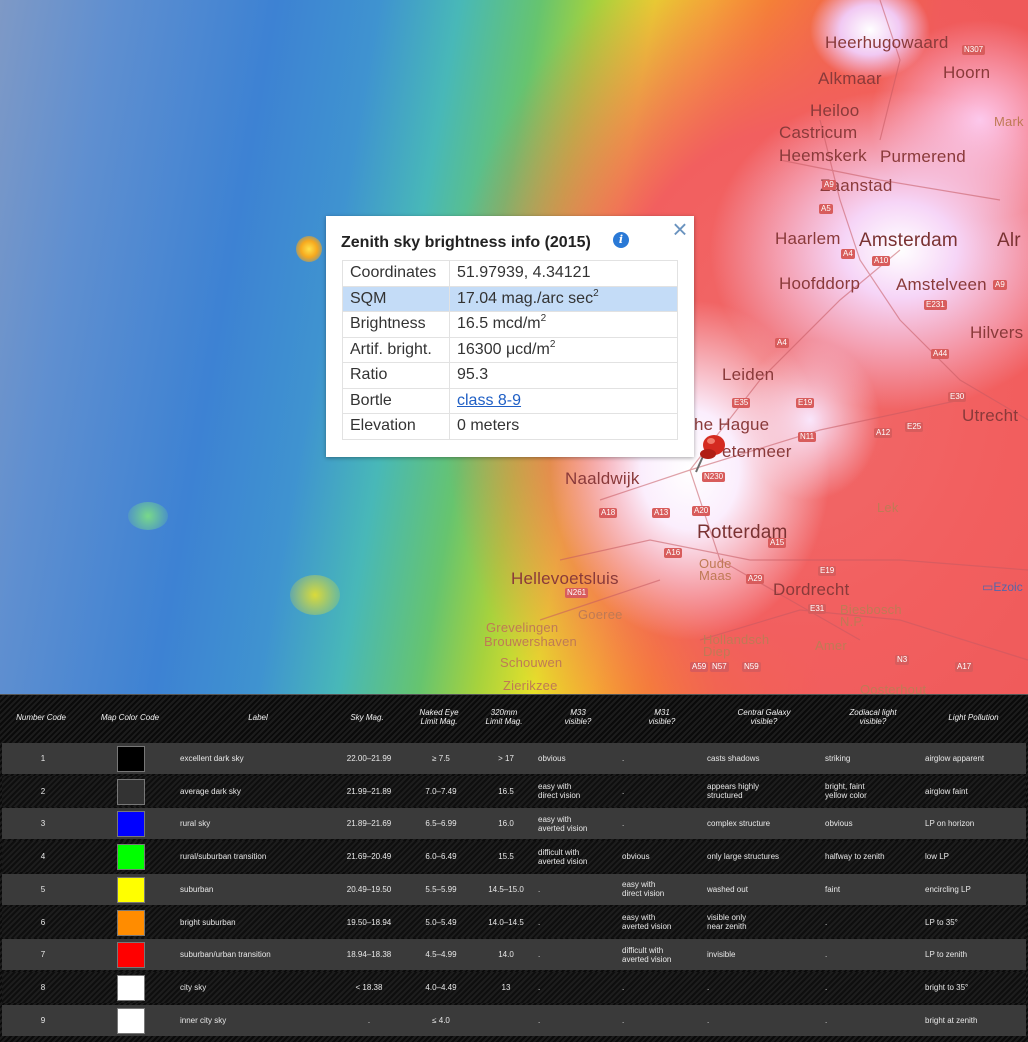 This screenshot has width=1028, height=1042. What do you see at coordinates (506, 758) in the screenshot?
I see `legend-cell-mm: > 17` at bounding box center [506, 758].